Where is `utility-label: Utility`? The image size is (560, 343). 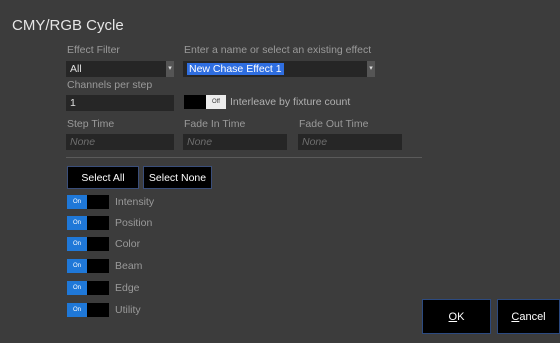
utility-label: Utility is located at coordinates (128, 310).